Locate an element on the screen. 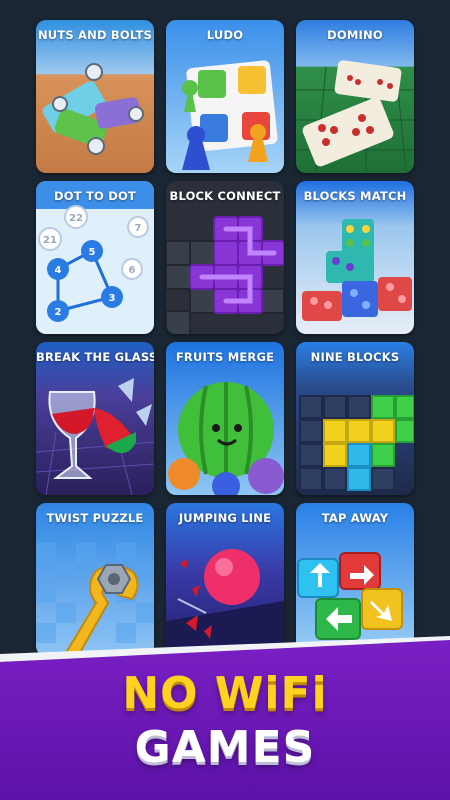 The height and width of the screenshot is (800, 450). break-the-glass-thumbnail is located at coordinates (95, 418).